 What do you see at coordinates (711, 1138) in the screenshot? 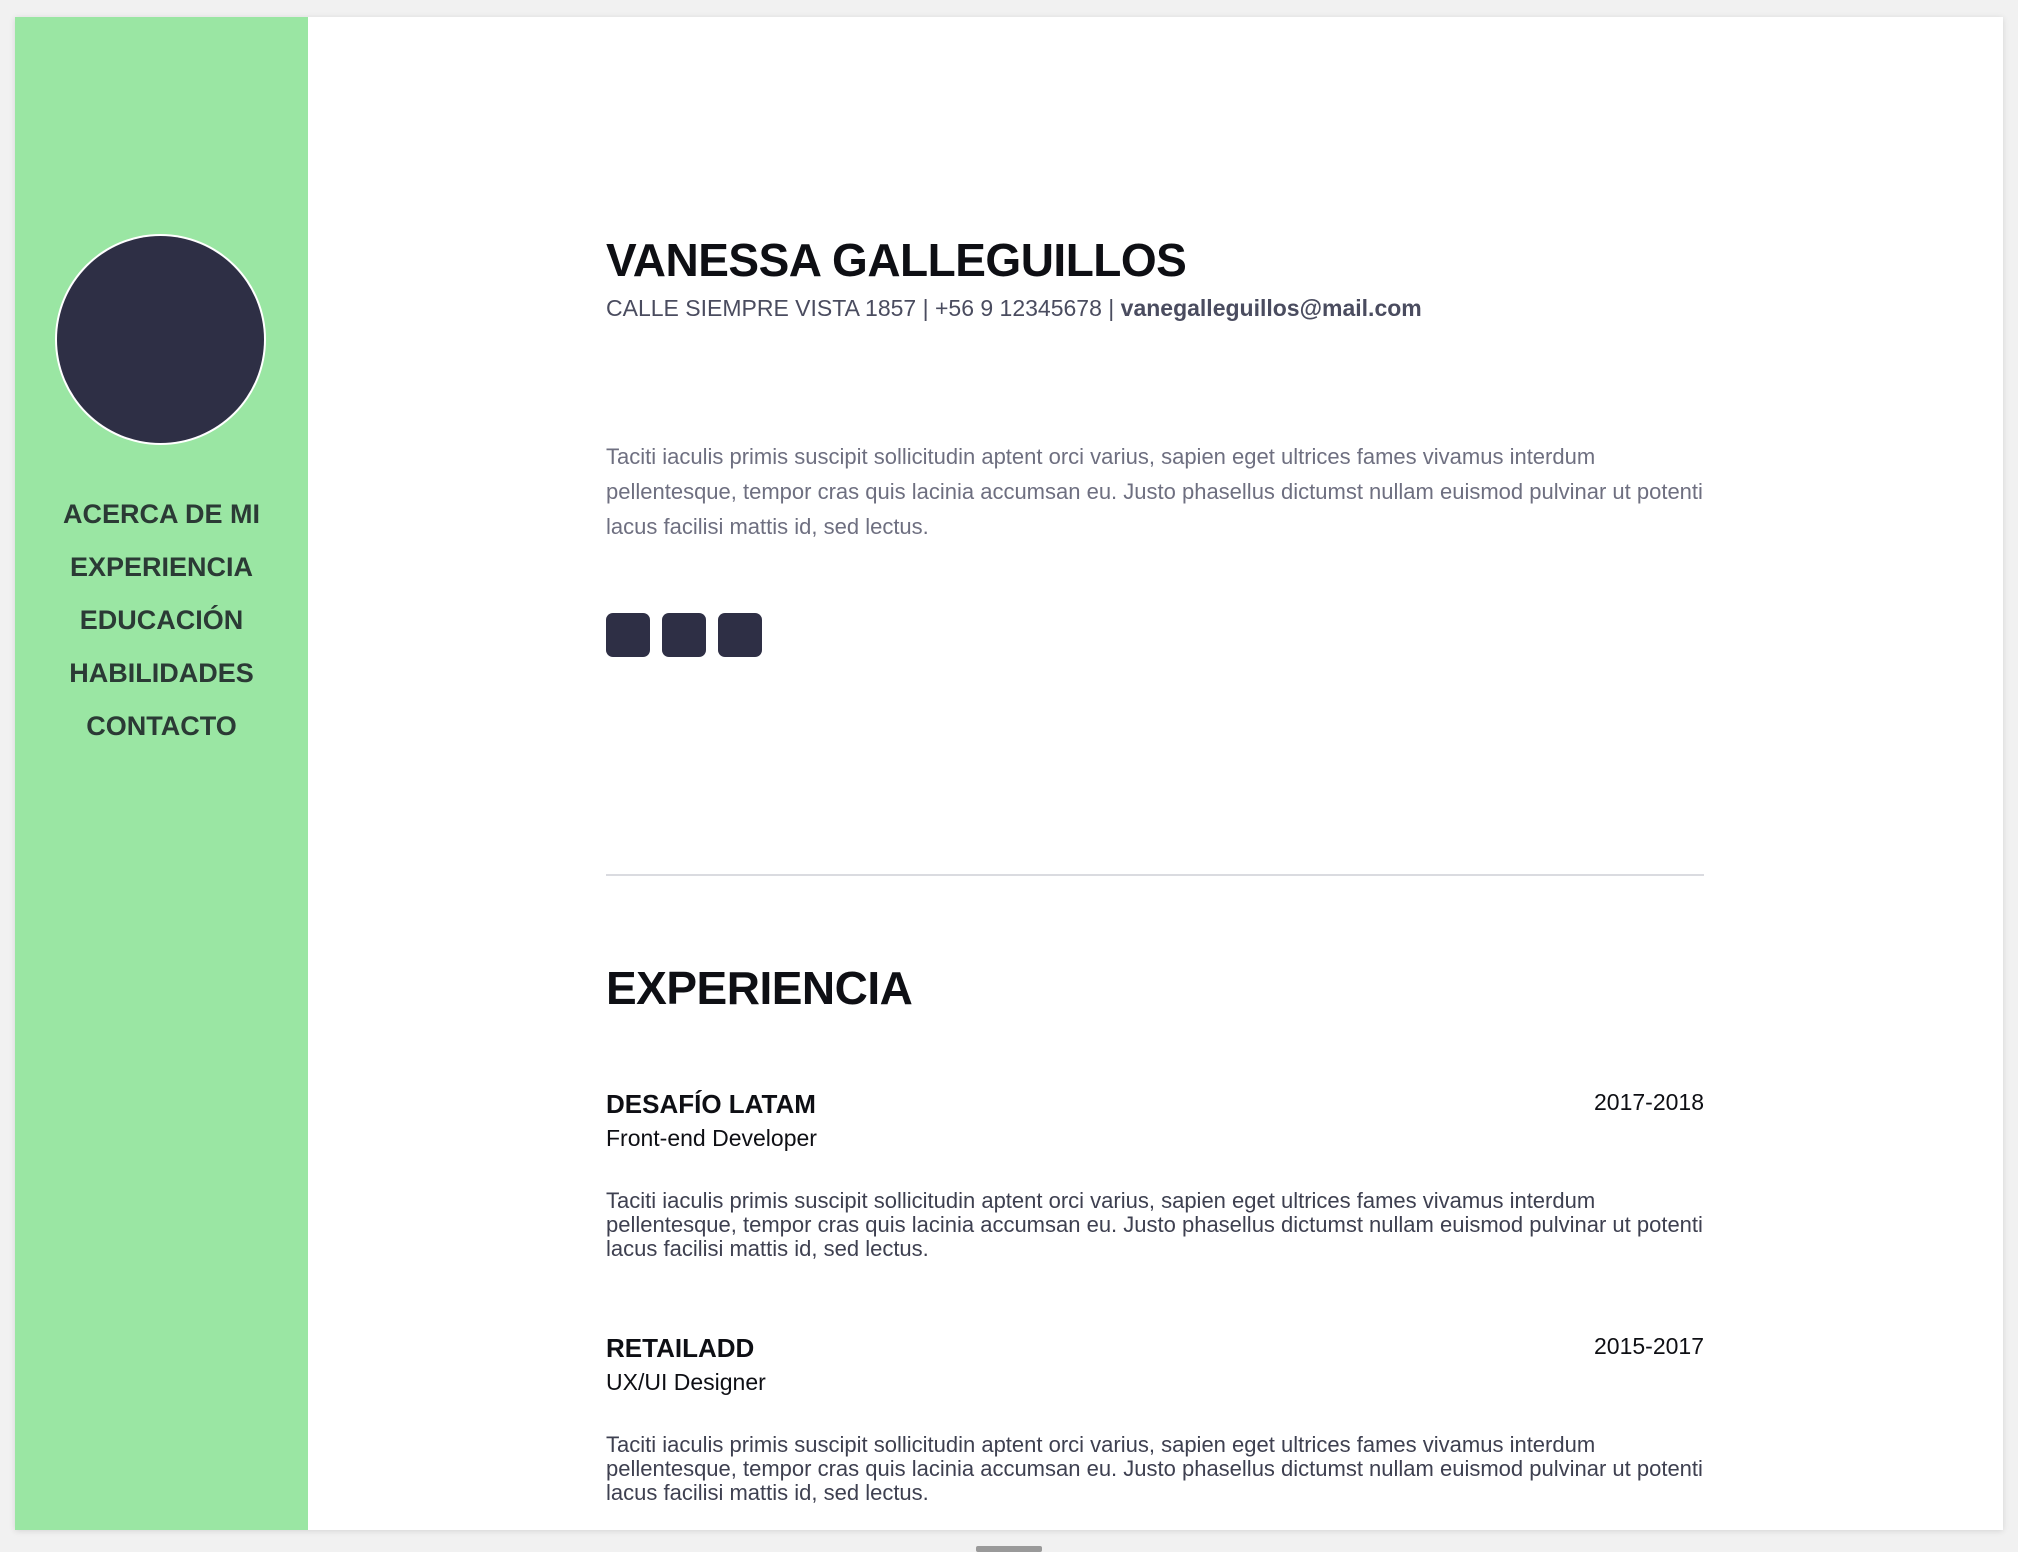
I see `job-role: Front-end Developer` at bounding box center [711, 1138].